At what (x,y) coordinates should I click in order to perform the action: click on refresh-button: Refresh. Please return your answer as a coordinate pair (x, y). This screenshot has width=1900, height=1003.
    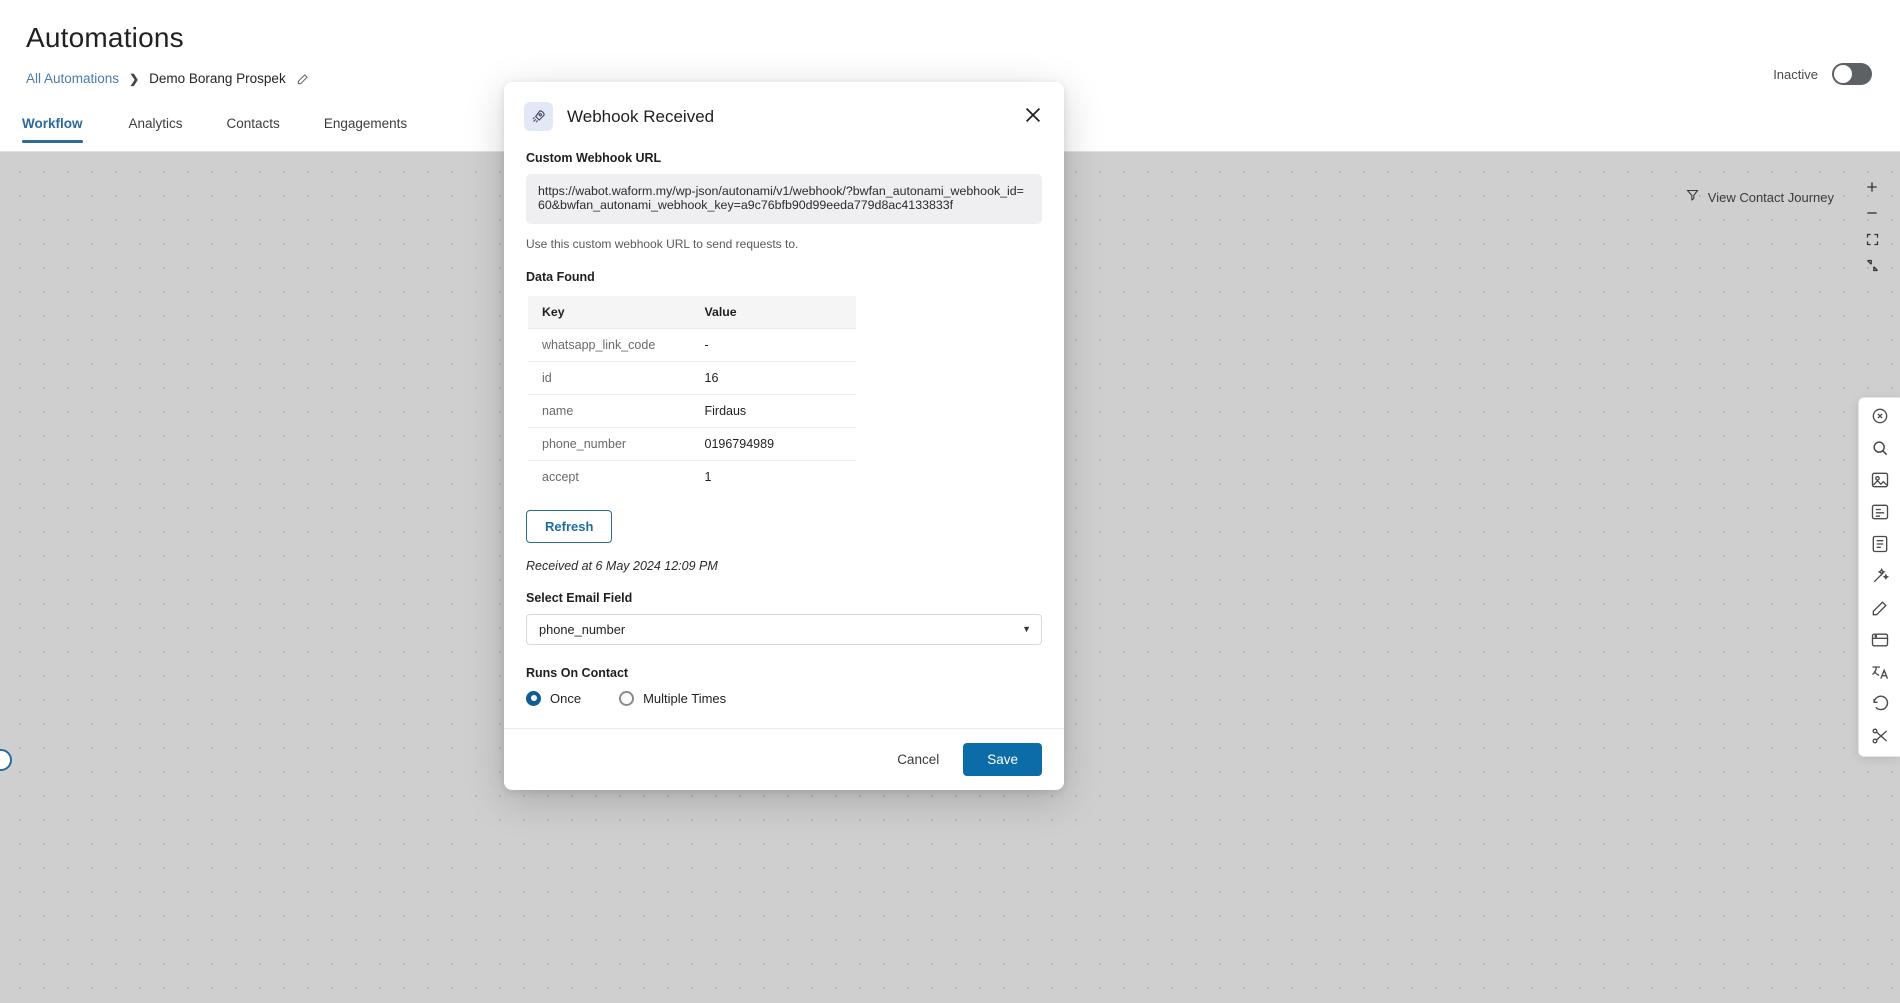
    Looking at the image, I should click on (569, 526).